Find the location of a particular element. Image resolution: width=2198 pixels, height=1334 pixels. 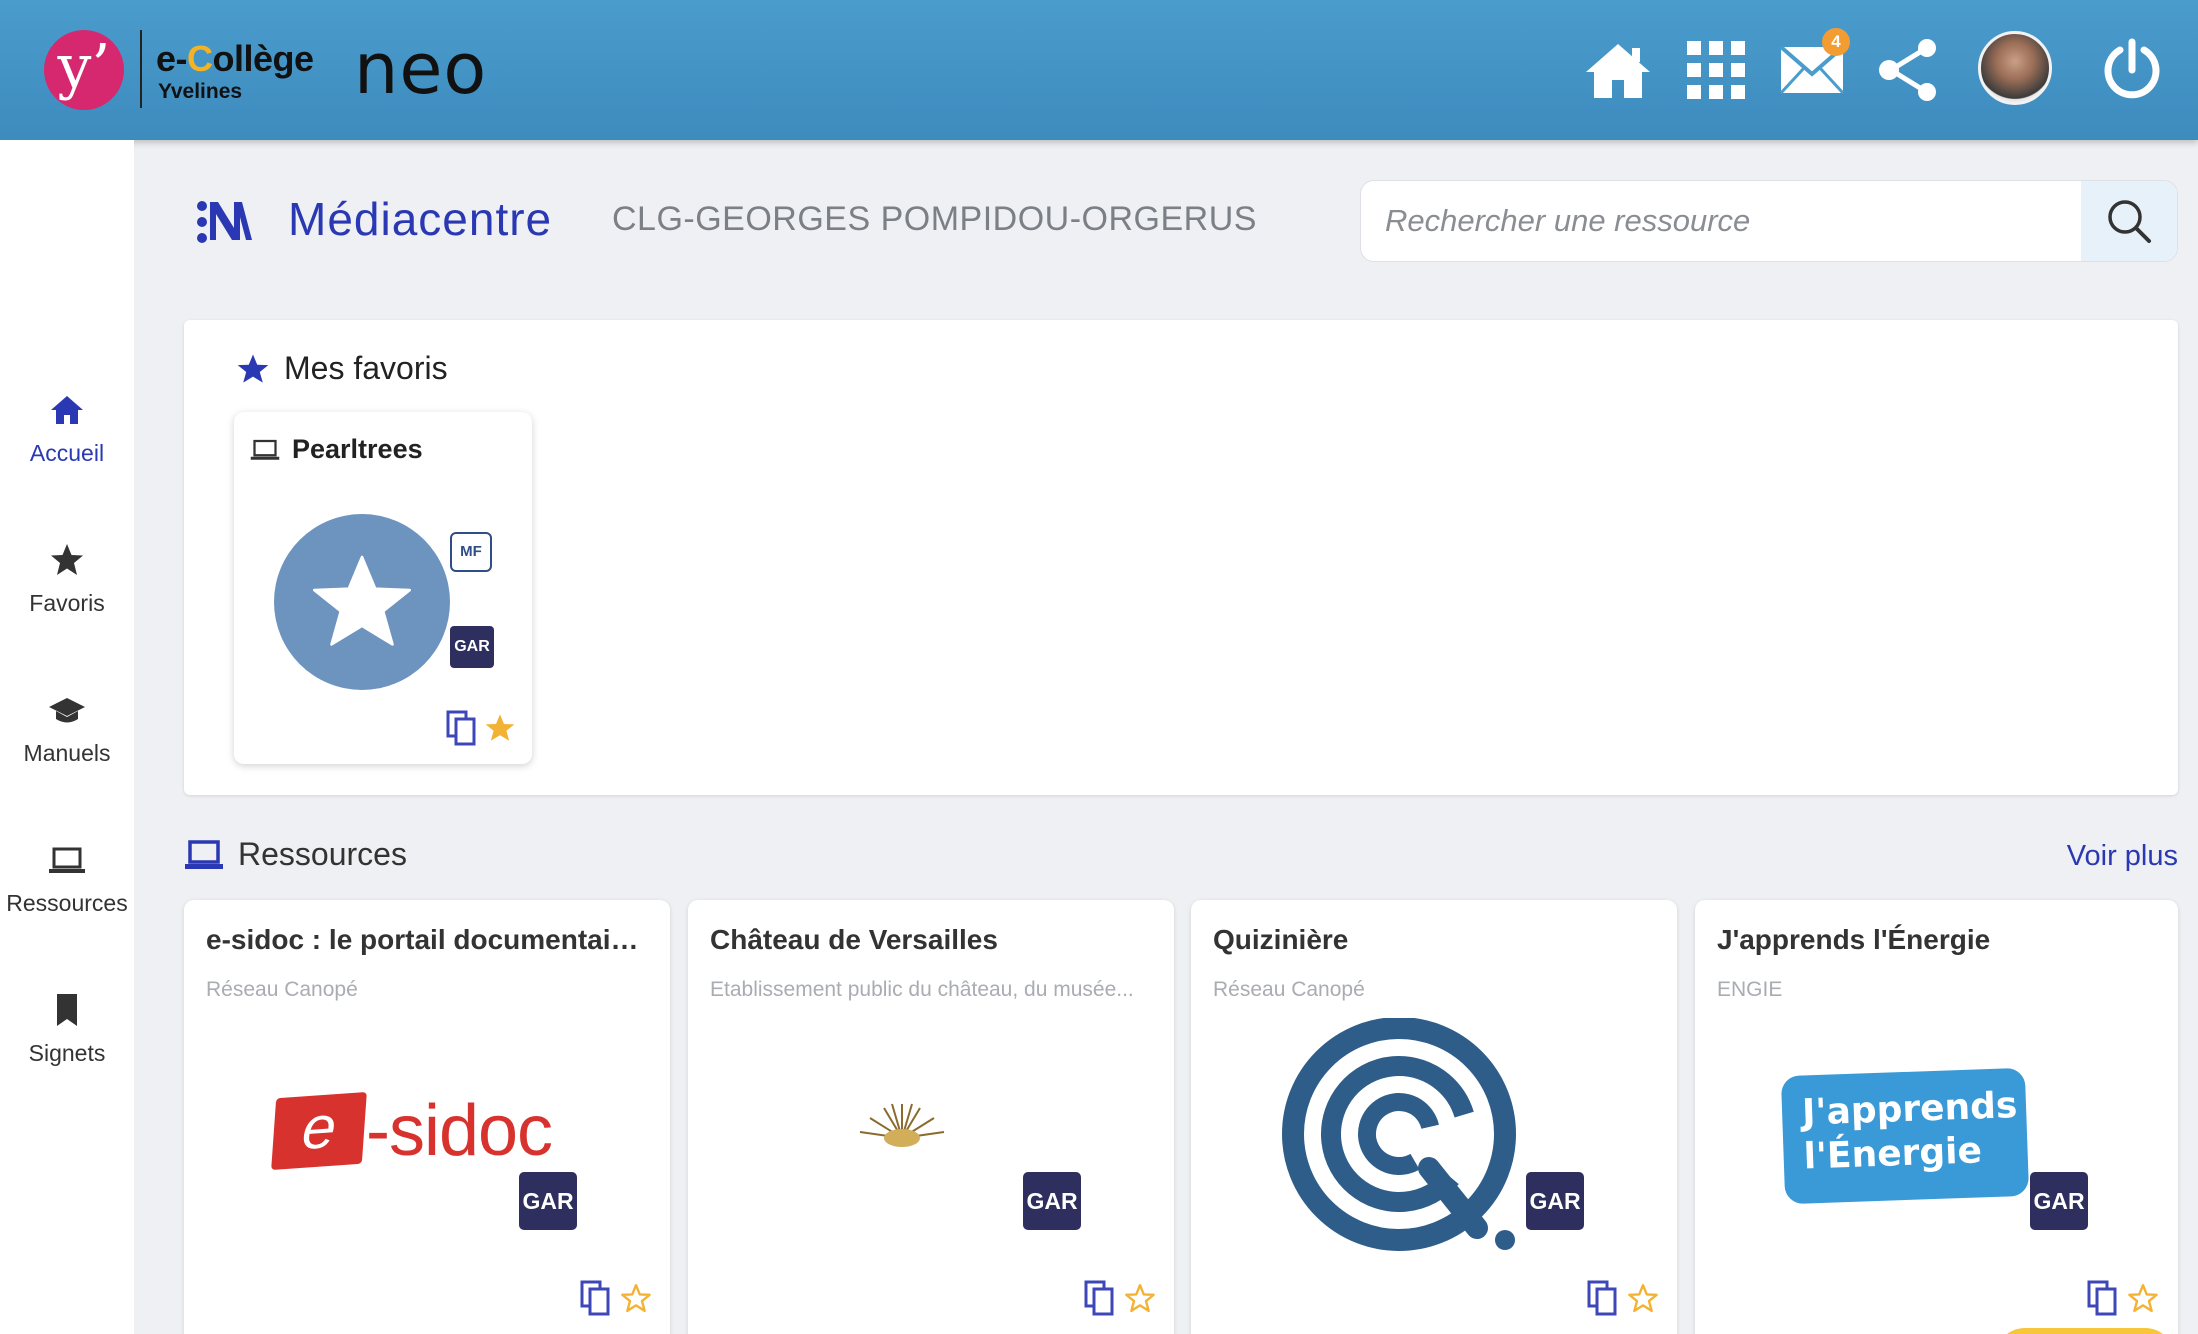

search-button is located at coordinates (2129, 221).